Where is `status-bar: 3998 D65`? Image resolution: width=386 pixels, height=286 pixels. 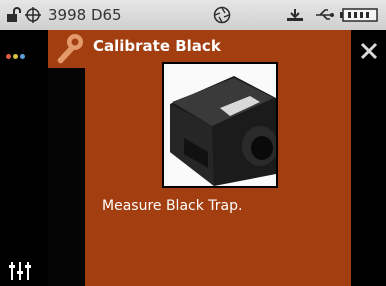 status-bar: 3998 D65 is located at coordinates (193, 15).